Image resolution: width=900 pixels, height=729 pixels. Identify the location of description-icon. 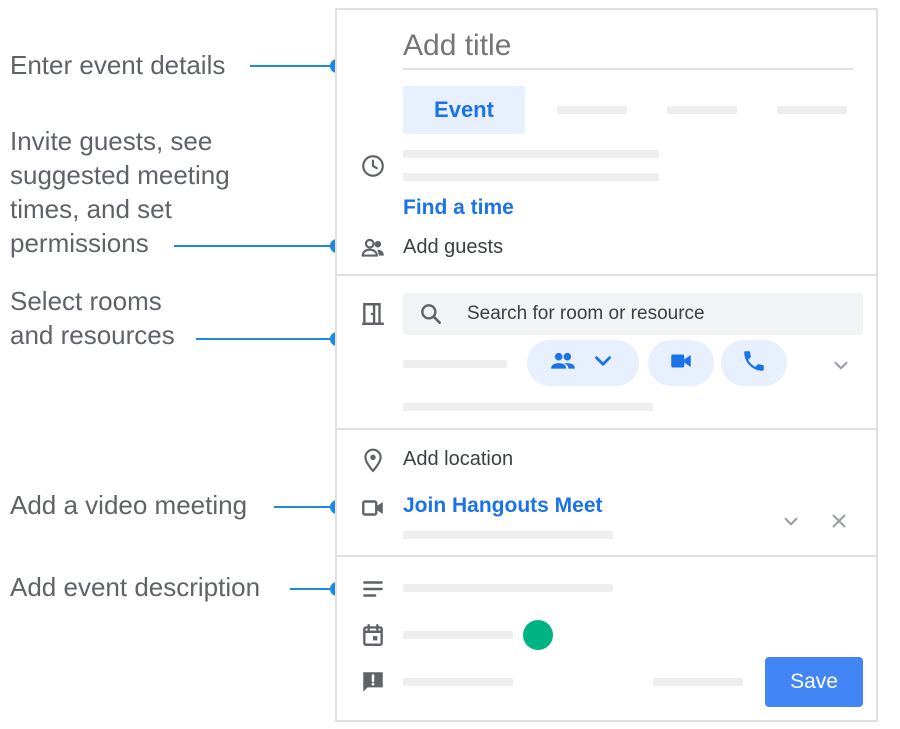
(373, 589).